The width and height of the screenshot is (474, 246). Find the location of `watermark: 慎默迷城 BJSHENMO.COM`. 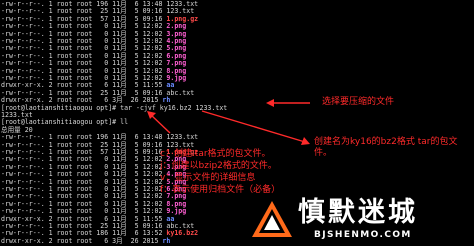

watermark: 慎默迷城 BJSHENMO.COM is located at coordinates (360, 220).